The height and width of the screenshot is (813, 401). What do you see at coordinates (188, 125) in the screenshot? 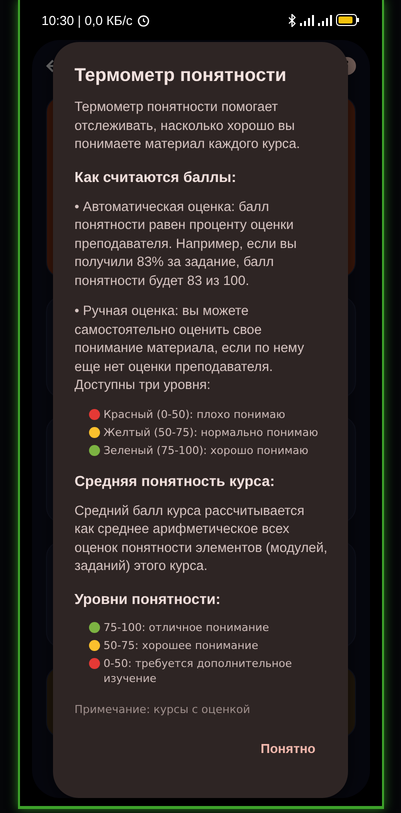
I see `description-text: Термометр понятности помогает отслеживать, насколько хорошо вы понимаете материал каждого курса.` at bounding box center [188, 125].